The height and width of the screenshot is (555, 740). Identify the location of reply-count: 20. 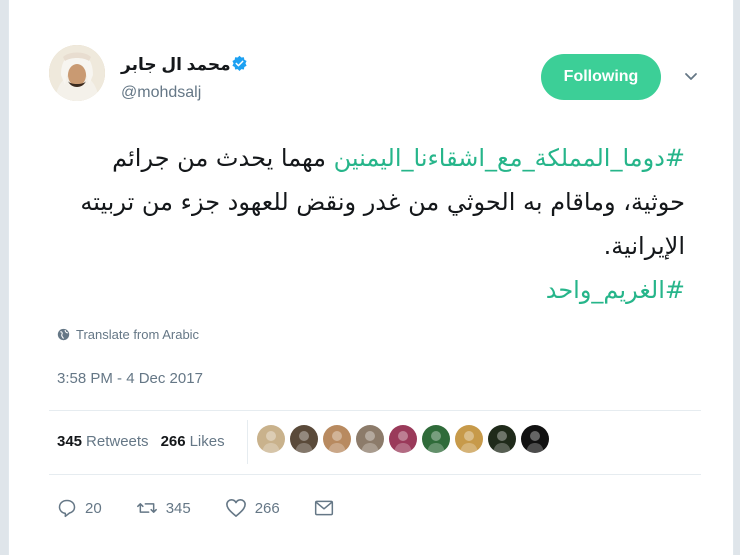
(93, 508).